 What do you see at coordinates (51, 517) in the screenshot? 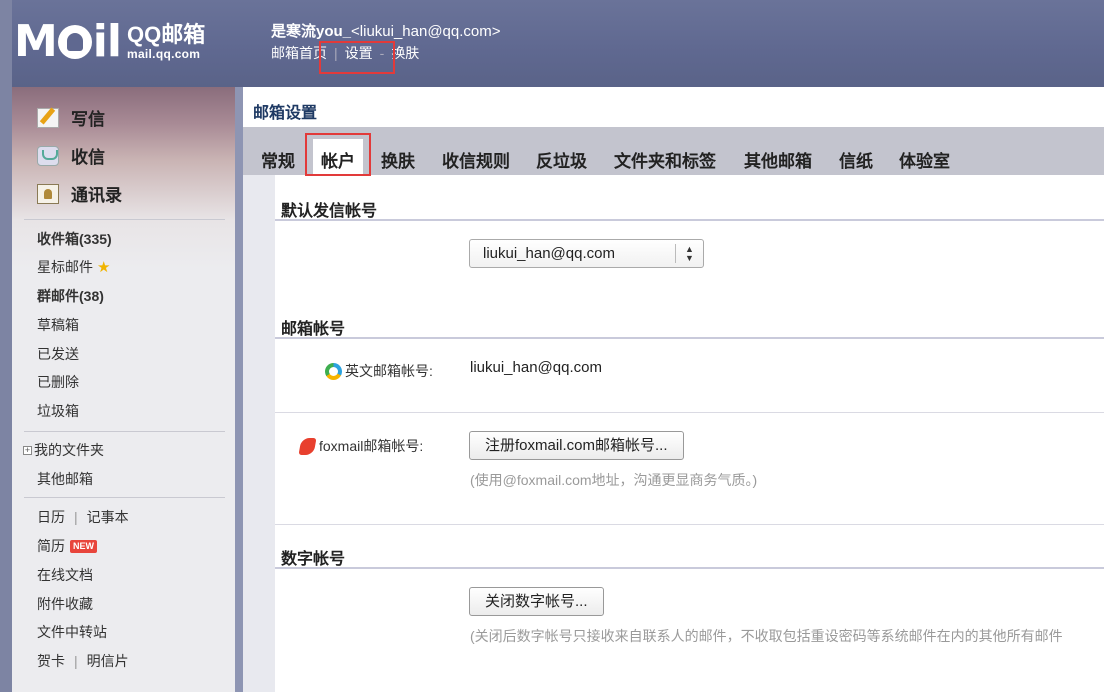
I see `calendar-link: 日历` at bounding box center [51, 517].